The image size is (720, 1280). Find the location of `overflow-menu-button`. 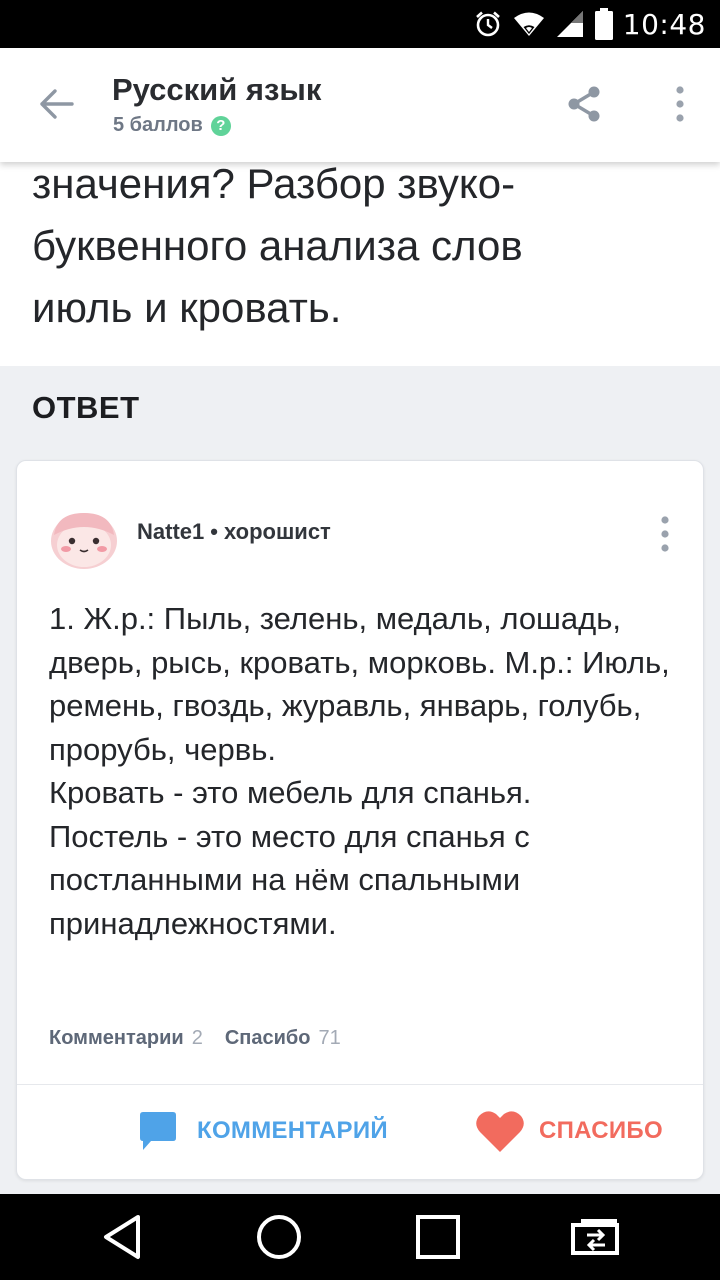

overflow-menu-button is located at coordinates (680, 104).